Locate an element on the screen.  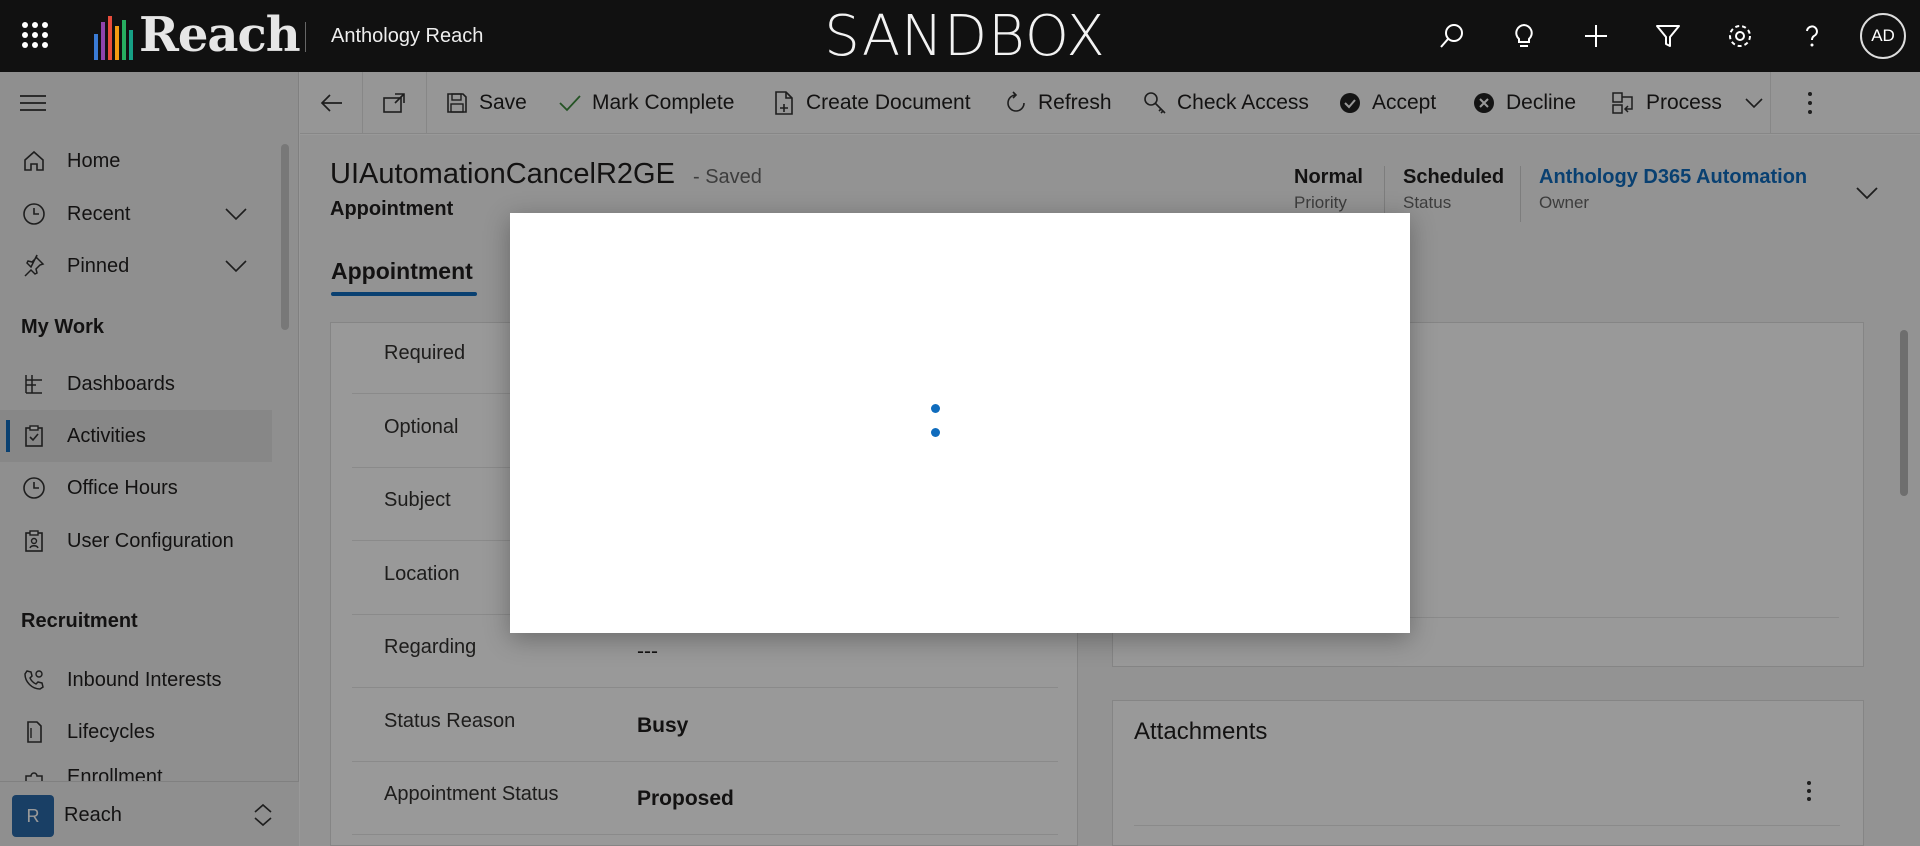
environment-banner: SANDBOX is located at coordinates (965, 36).